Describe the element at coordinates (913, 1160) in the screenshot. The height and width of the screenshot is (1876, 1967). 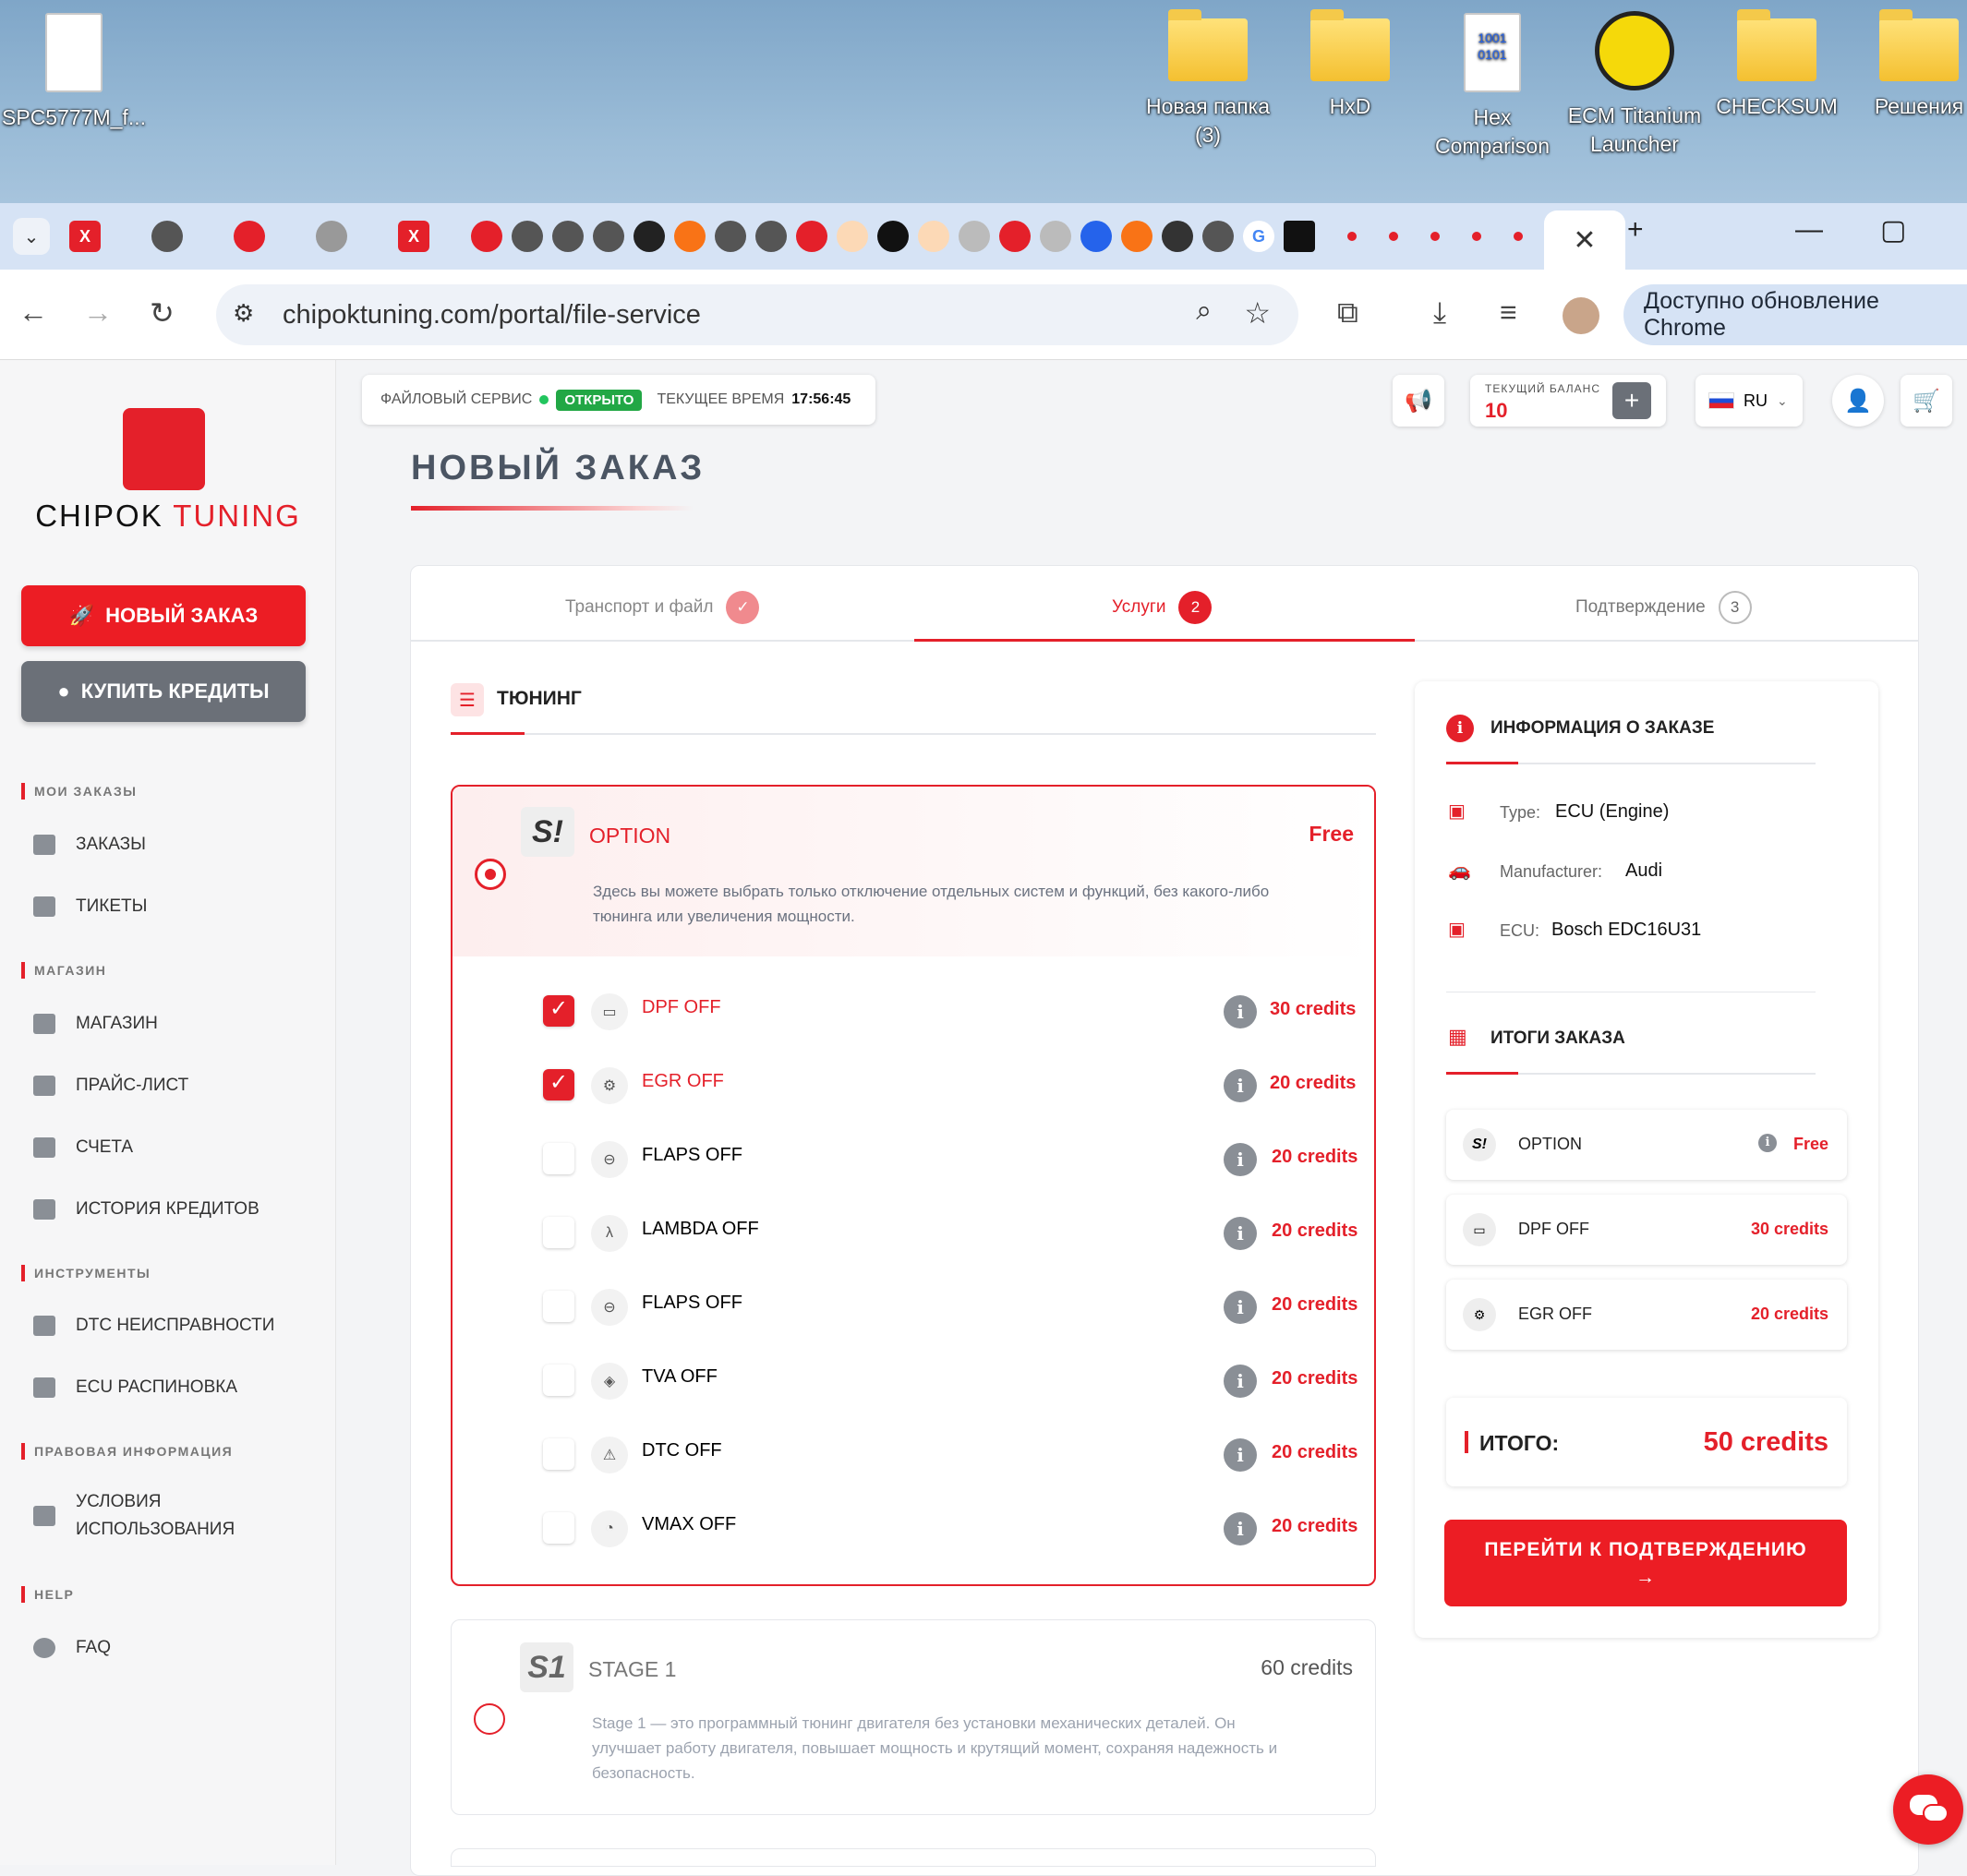
I see `option-row-flaps: ⊖ FLAPS OFF i 20 credits` at that location.